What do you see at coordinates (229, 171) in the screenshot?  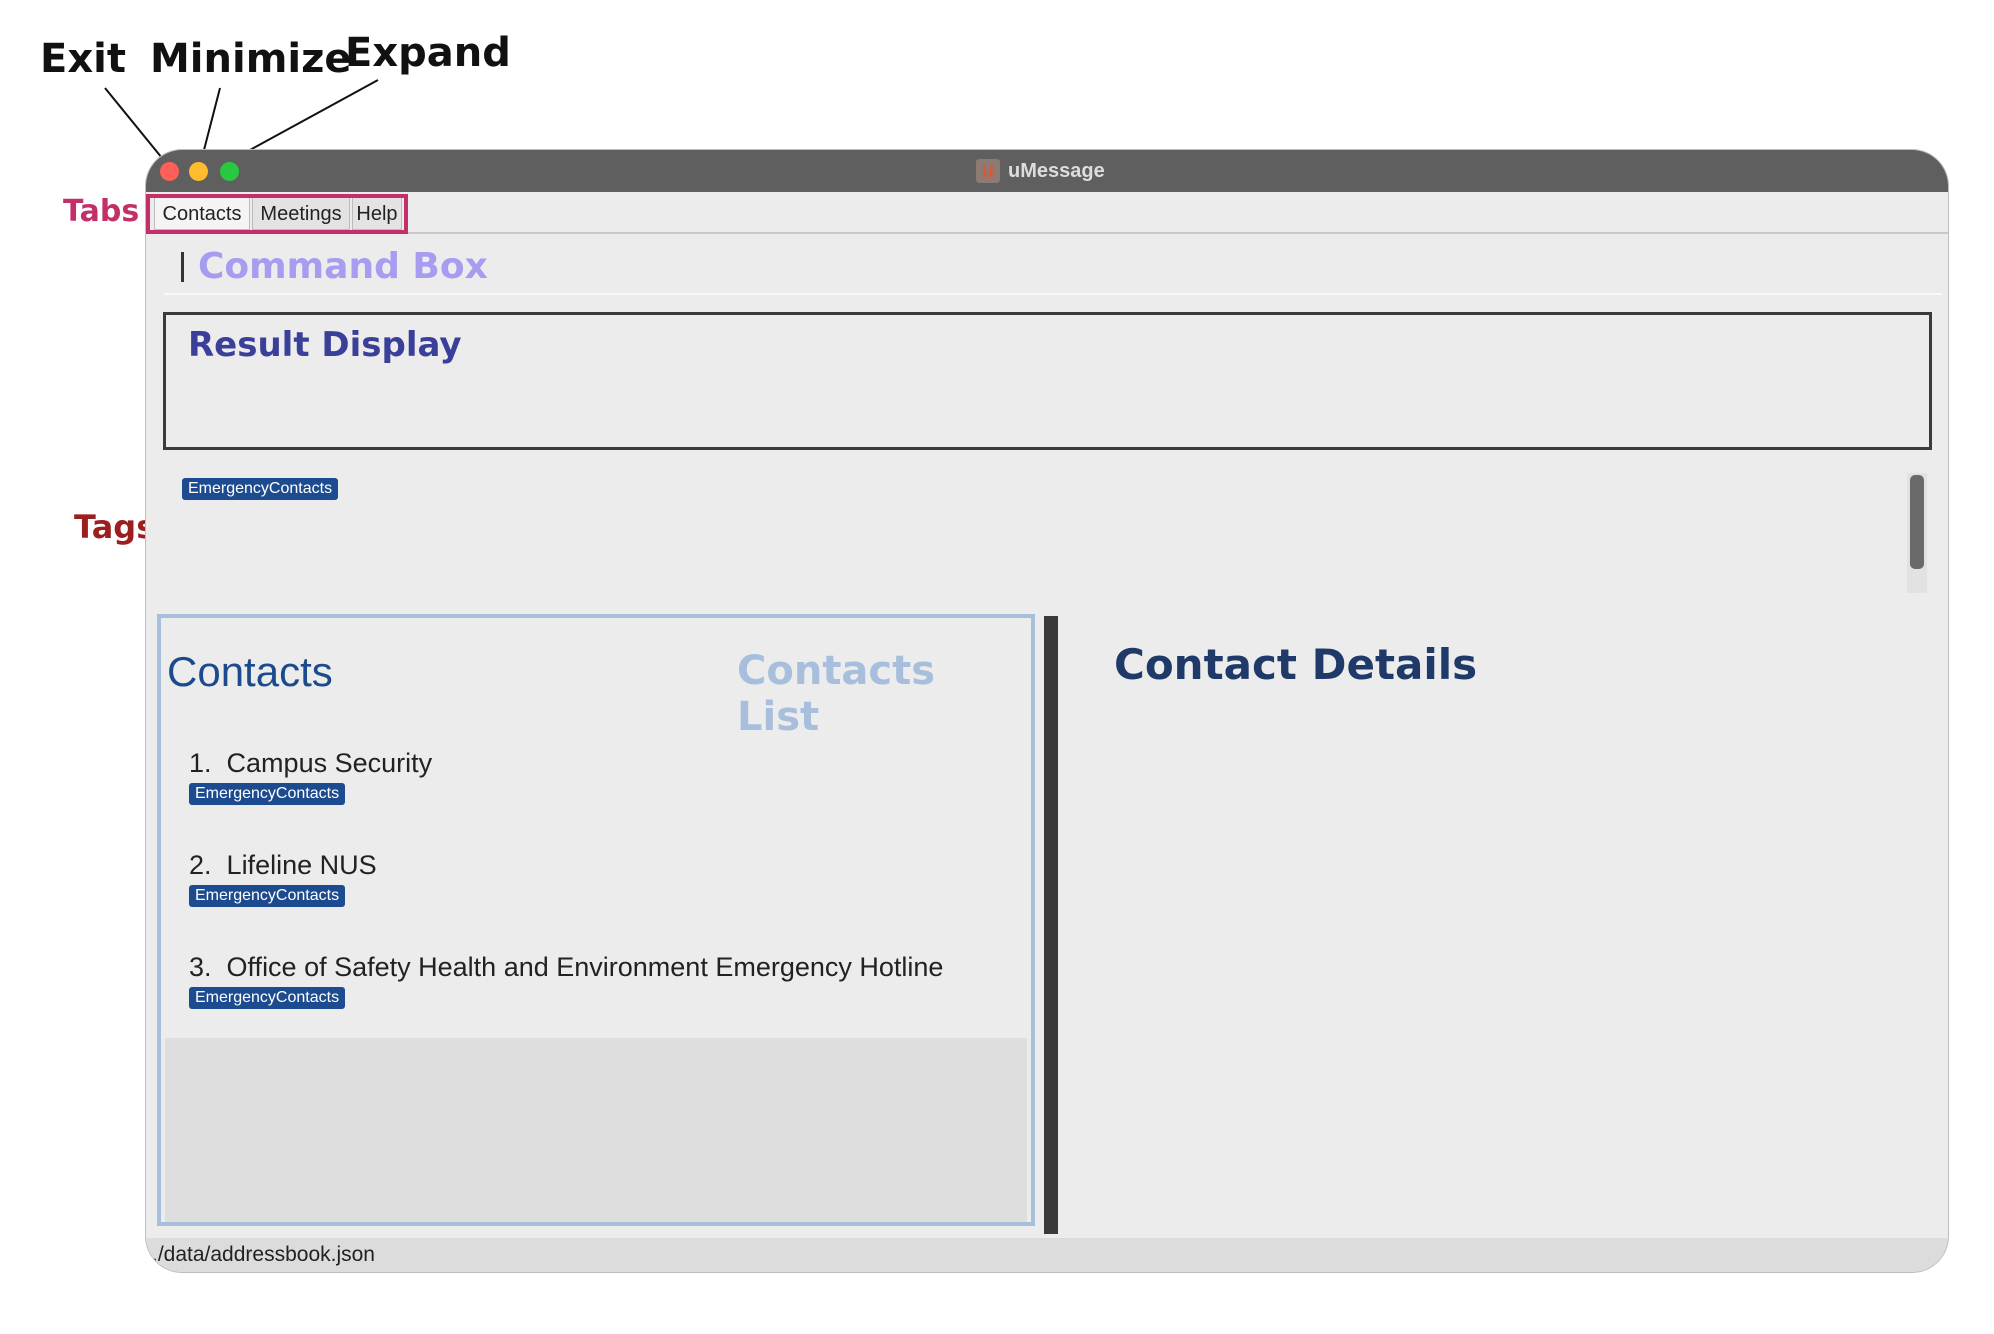 I see `expand-button` at bounding box center [229, 171].